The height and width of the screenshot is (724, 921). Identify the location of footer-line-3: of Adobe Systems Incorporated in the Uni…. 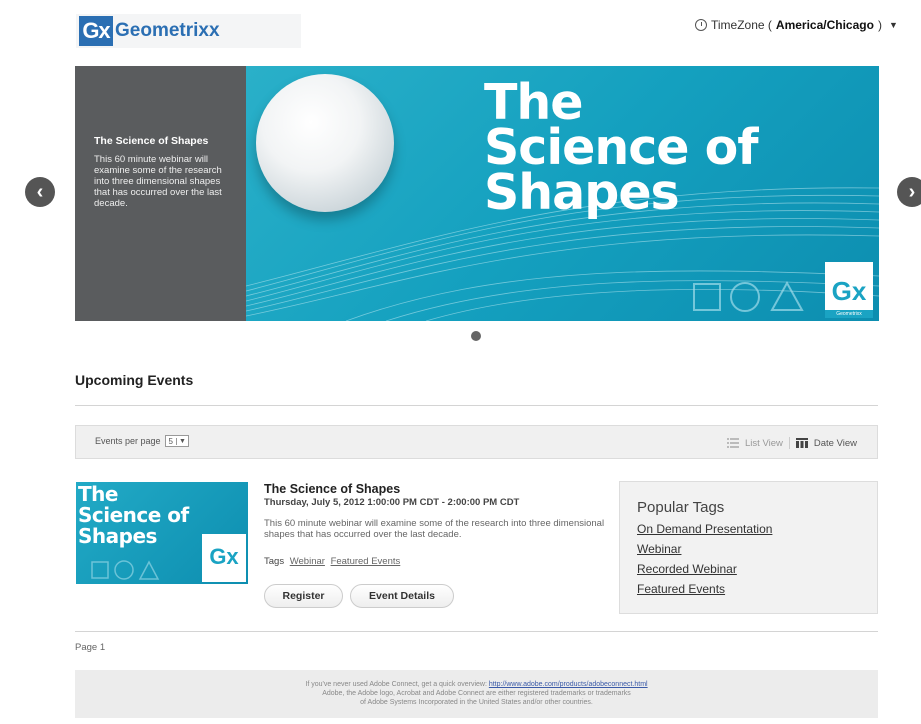
(476, 702).